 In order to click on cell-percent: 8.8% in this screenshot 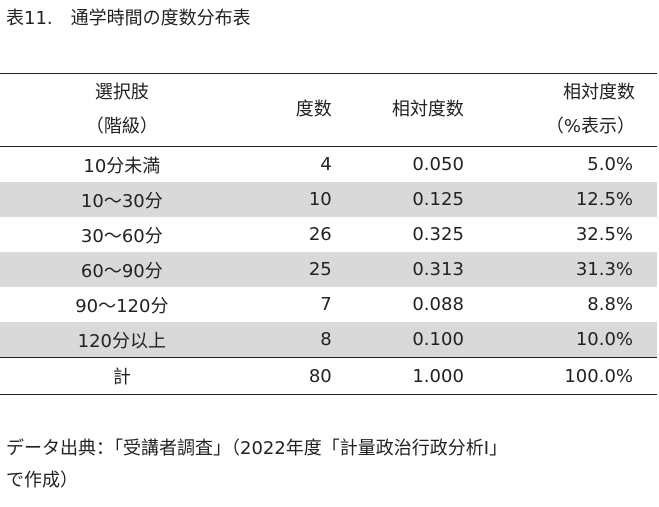, I will do `click(610, 304)`.